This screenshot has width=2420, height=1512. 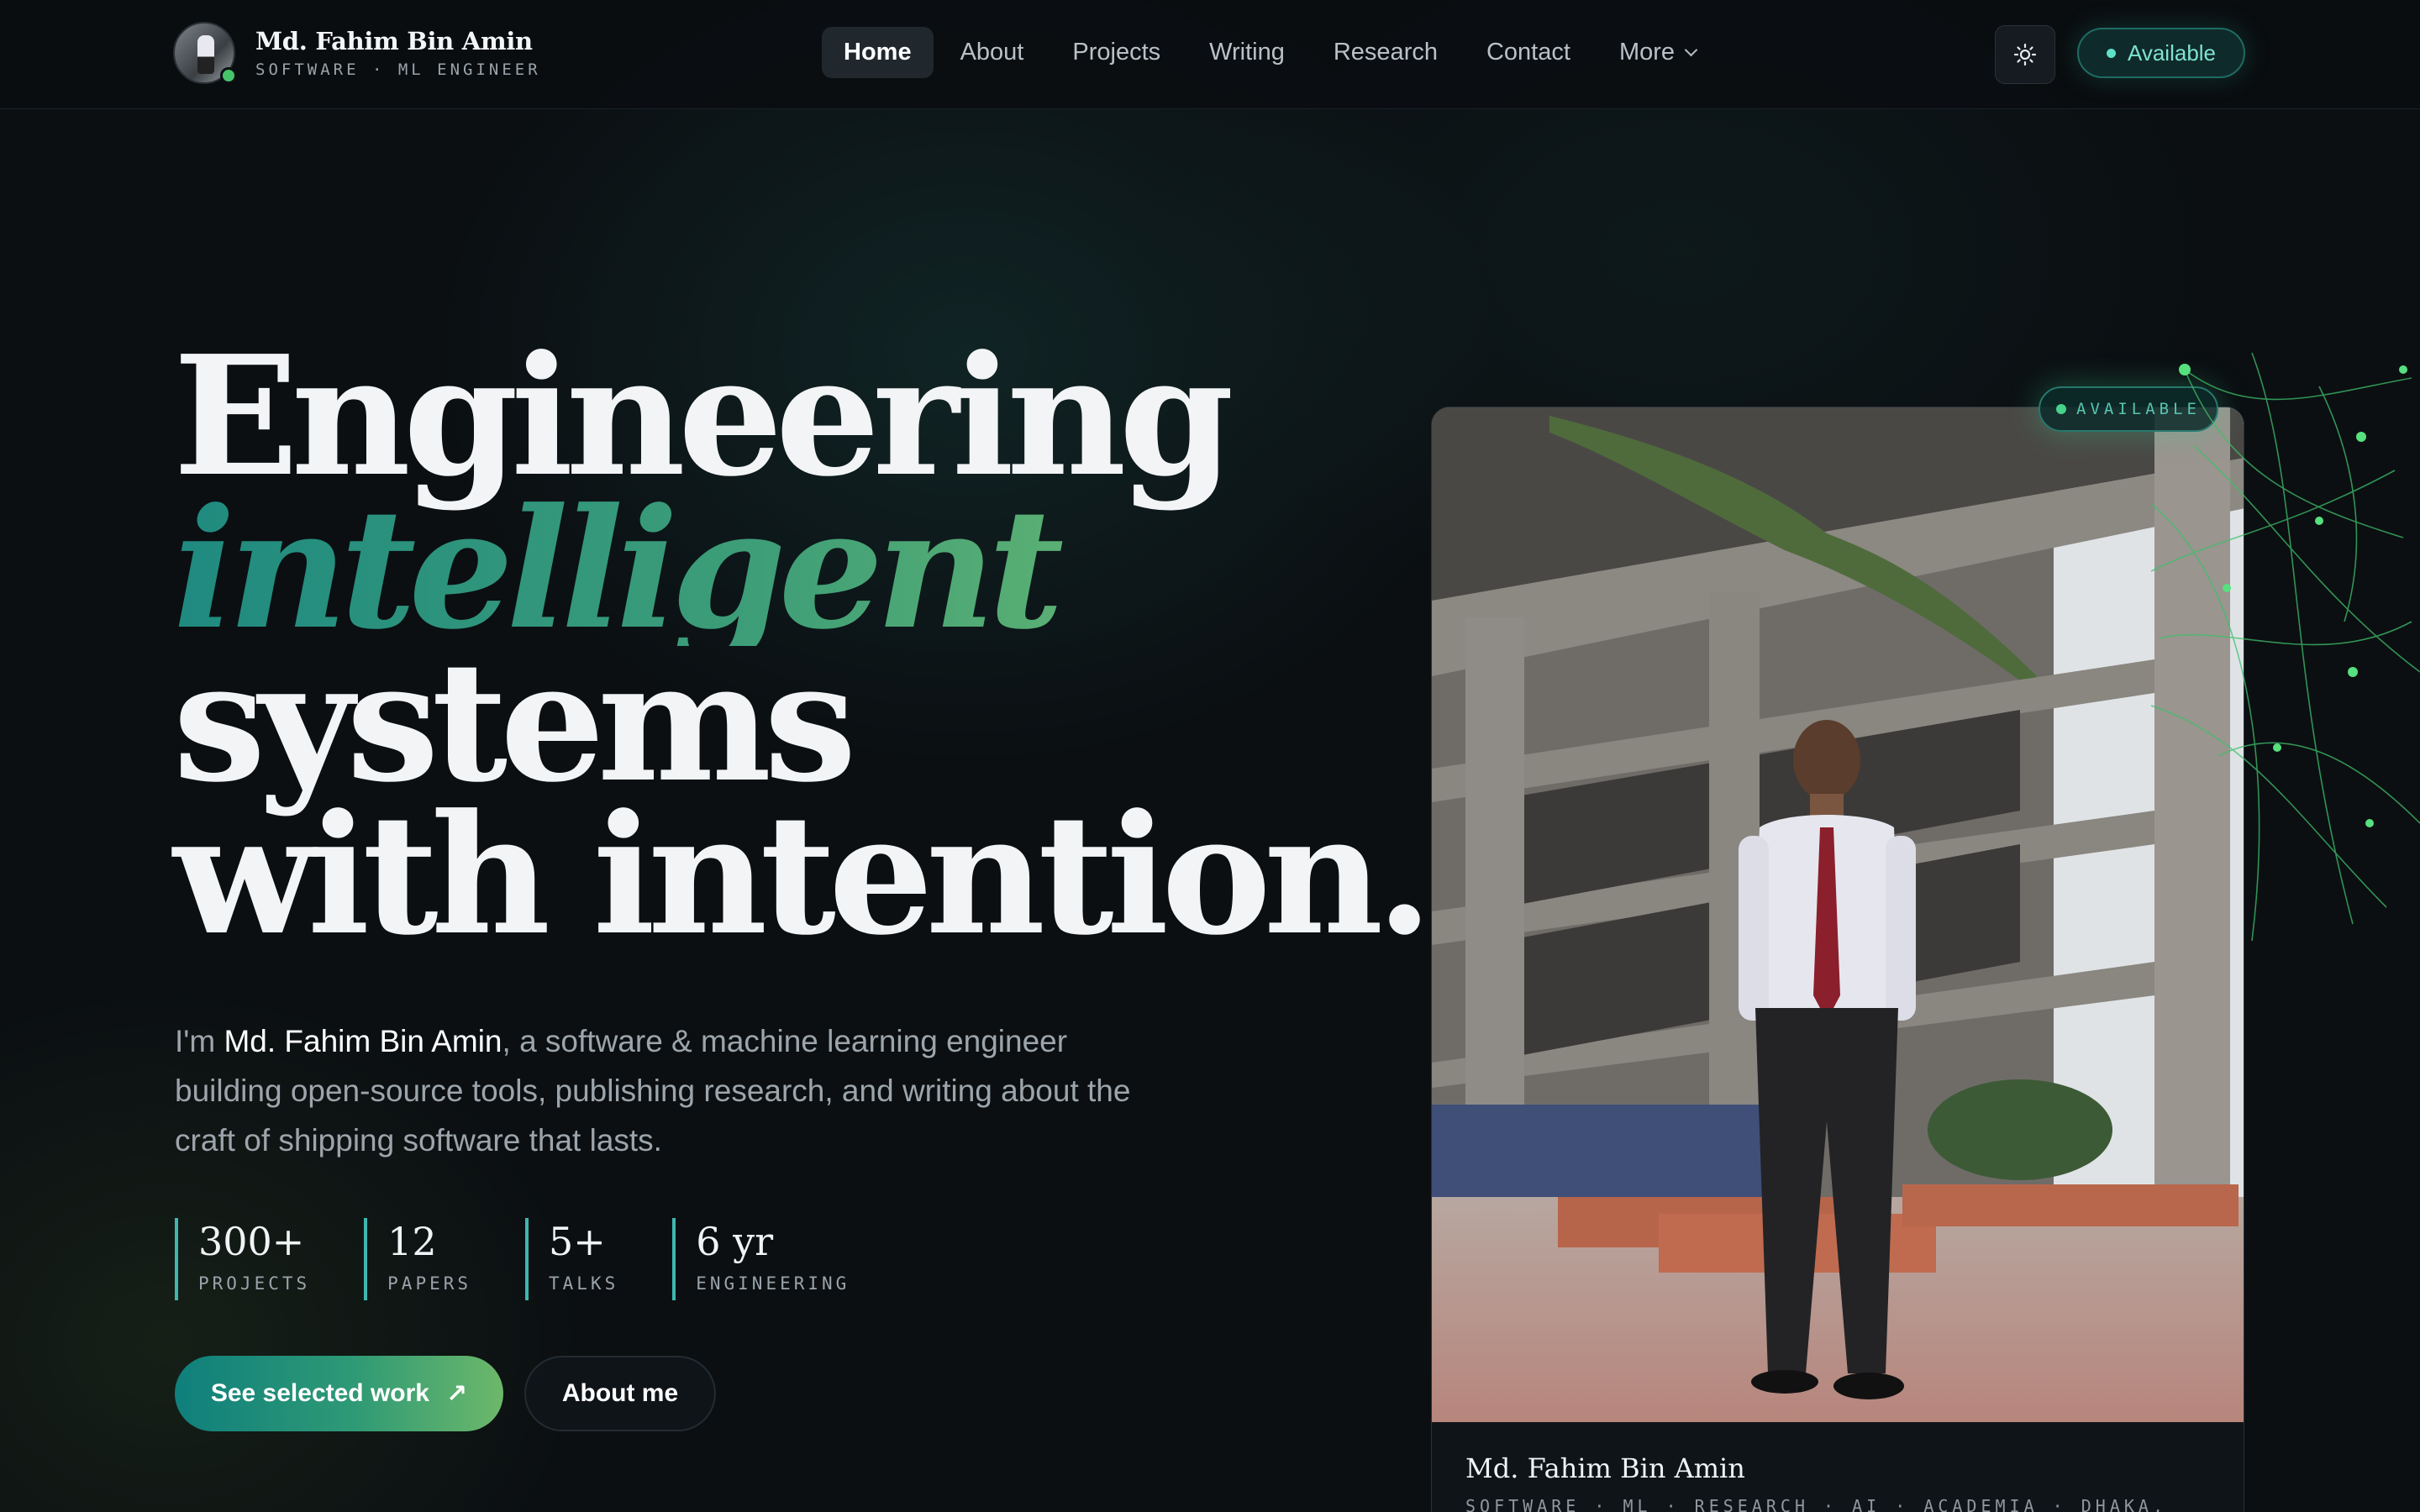 I want to click on nav-research: Research, so click(x=1386, y=52).